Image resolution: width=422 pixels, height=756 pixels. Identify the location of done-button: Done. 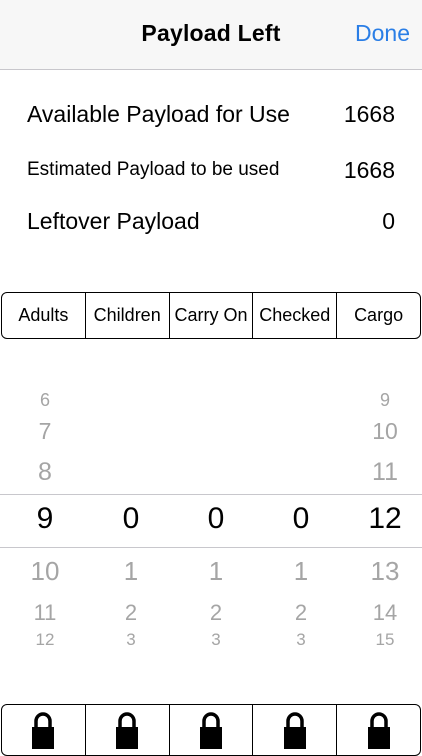
(382, 33).